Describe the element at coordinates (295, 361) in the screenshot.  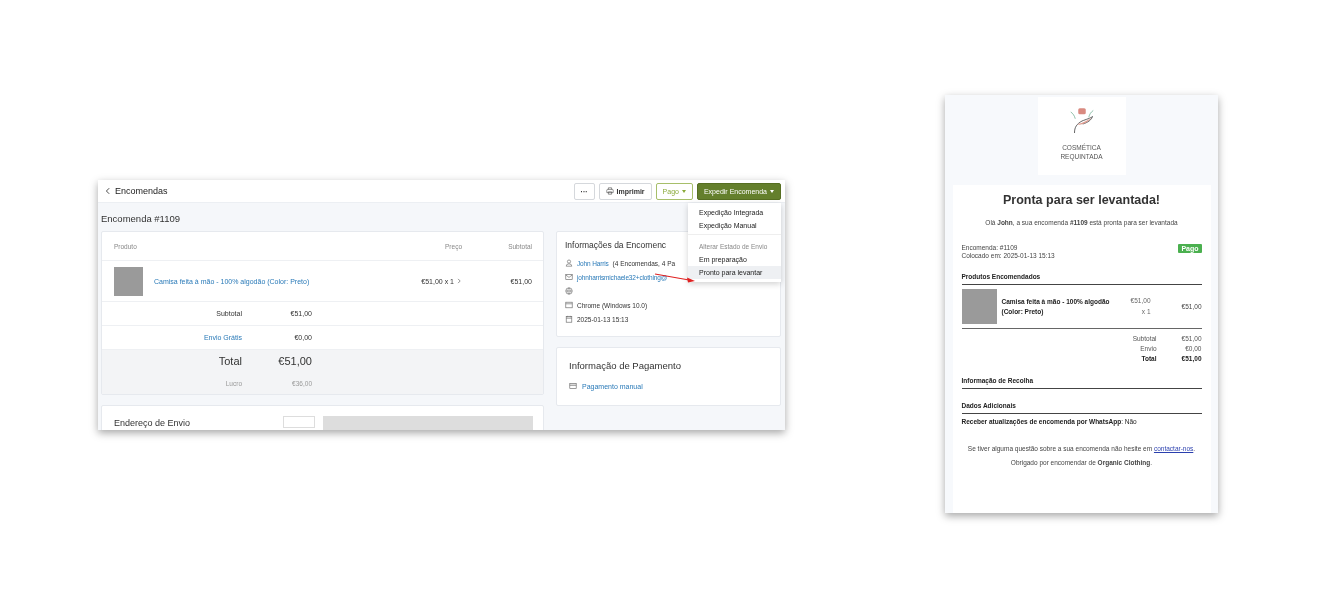
I see `total-value: €51,00` at that location.